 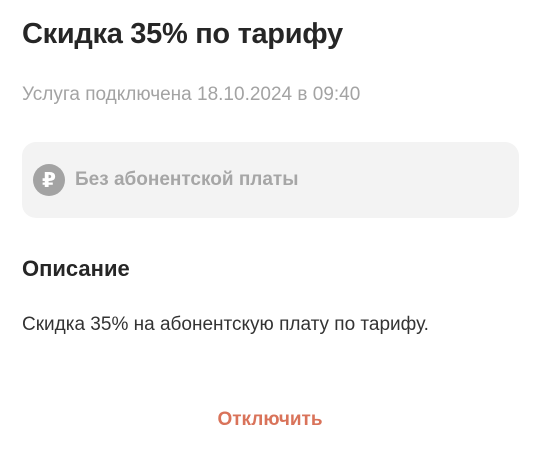 What do you see at coordinates (187, 179) in the screenshot?
I see `fee-label: Без абонентской платы` at bounding box center [187, 179].